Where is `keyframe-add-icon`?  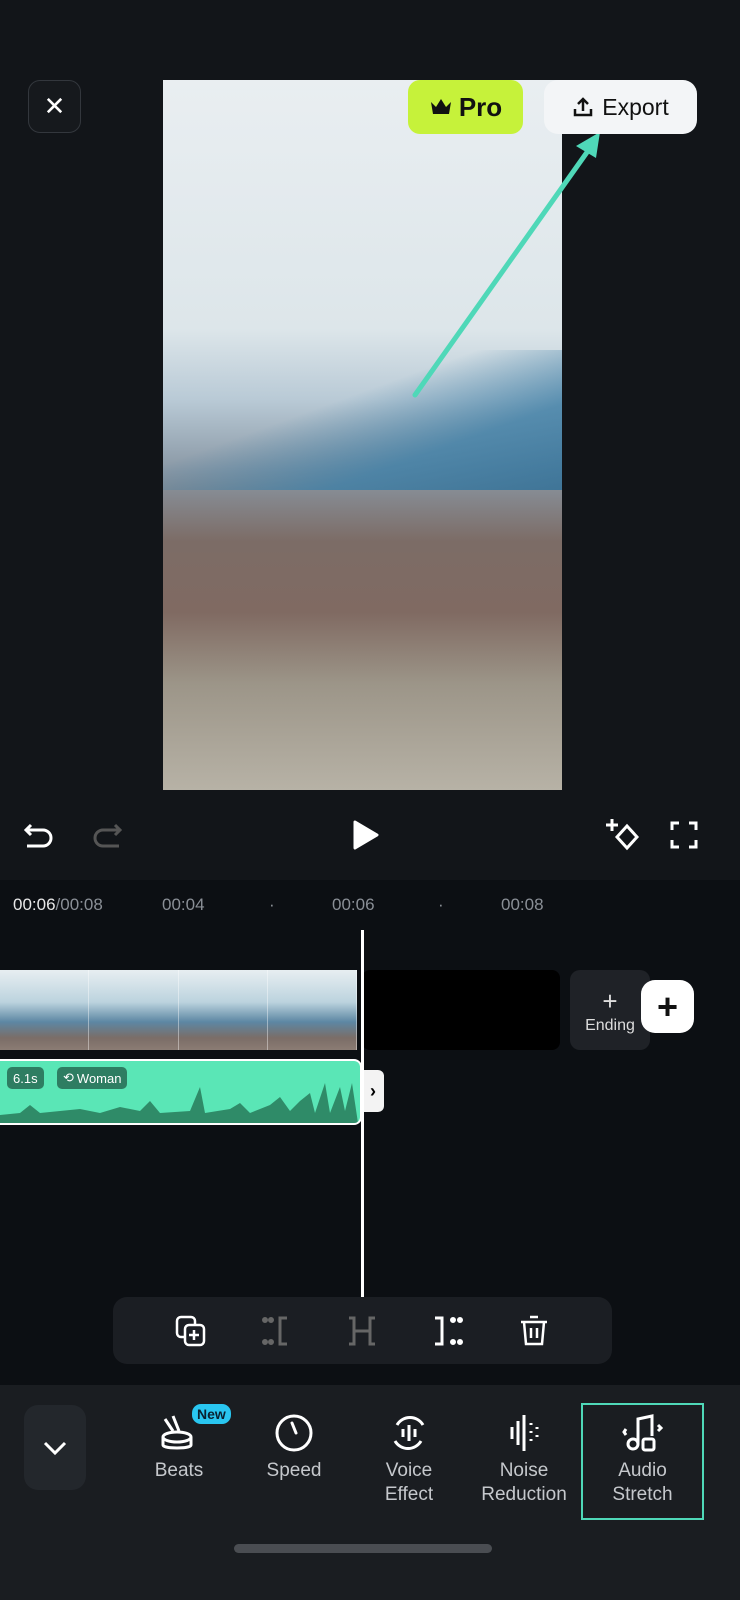
keyframe-add-icon is located at coordinates (623, 835).